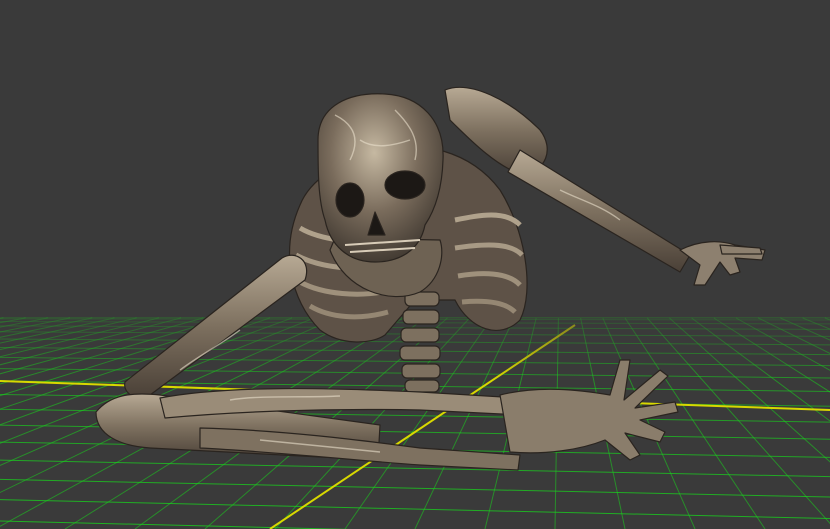 The image size is (830, 529). I want to click on eye-socket-right, so click(405, 185).